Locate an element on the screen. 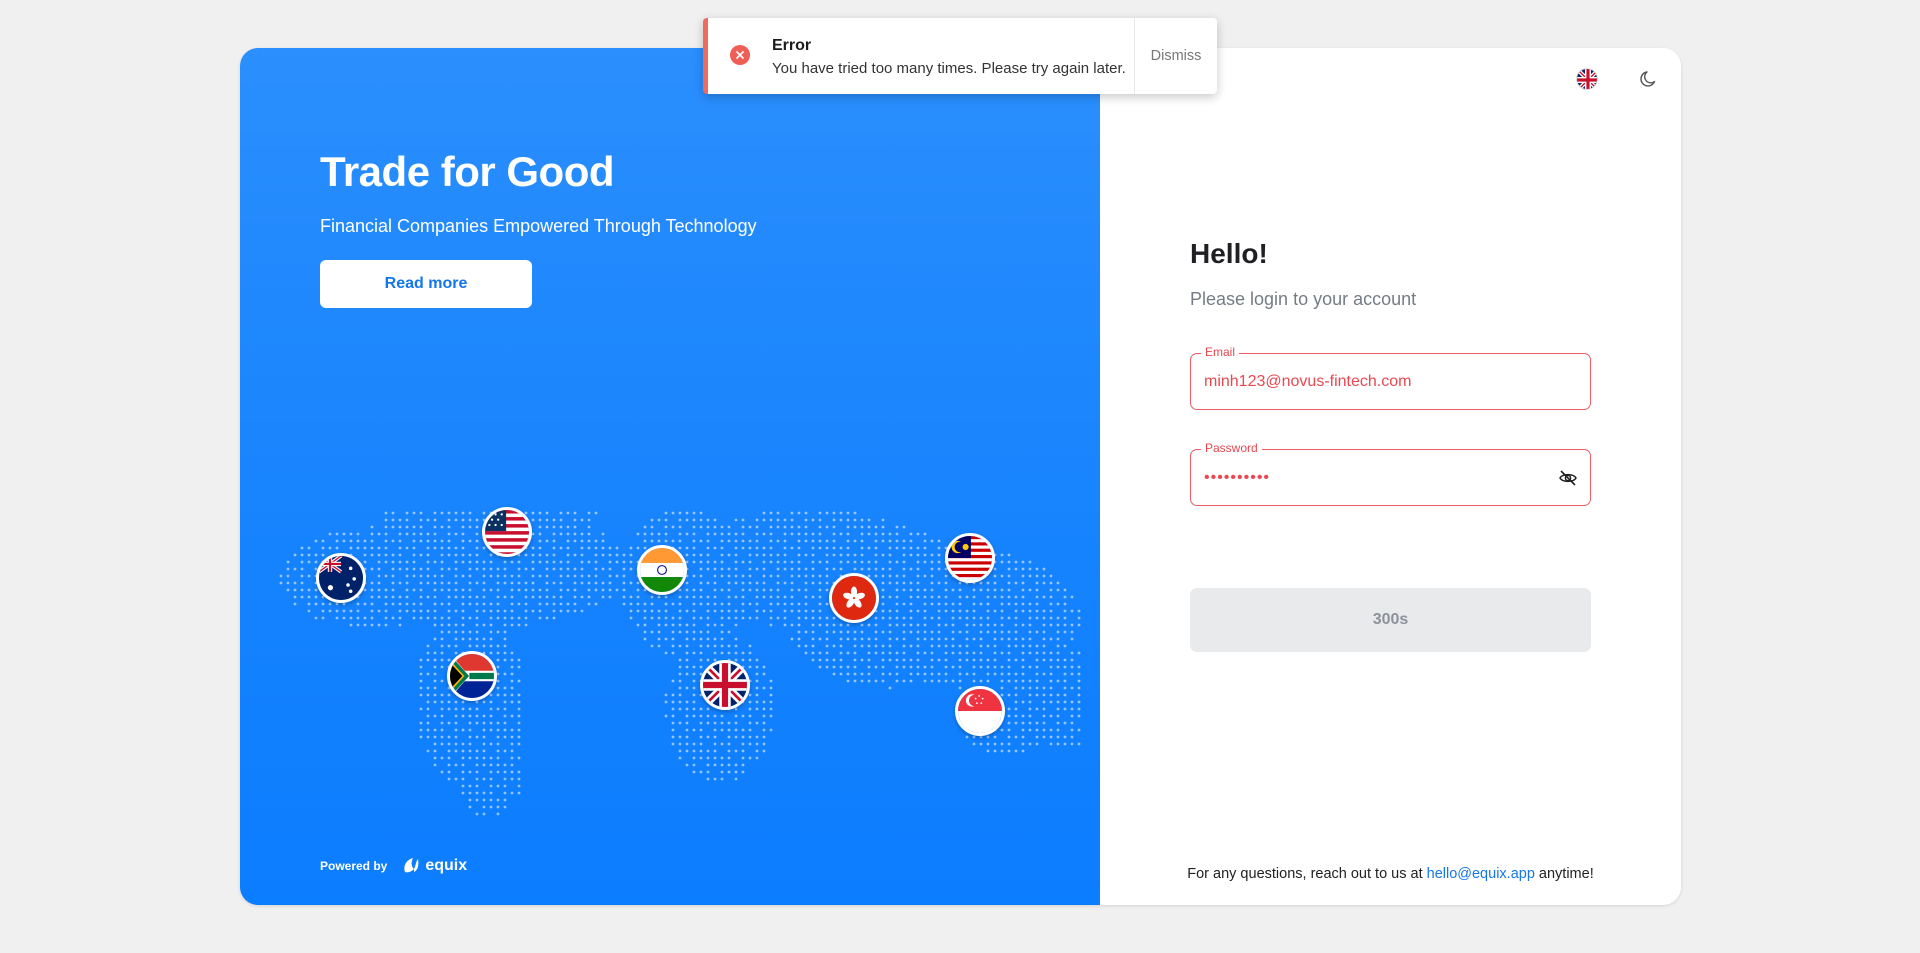  australia-flag is located at coordinates (341, 578).